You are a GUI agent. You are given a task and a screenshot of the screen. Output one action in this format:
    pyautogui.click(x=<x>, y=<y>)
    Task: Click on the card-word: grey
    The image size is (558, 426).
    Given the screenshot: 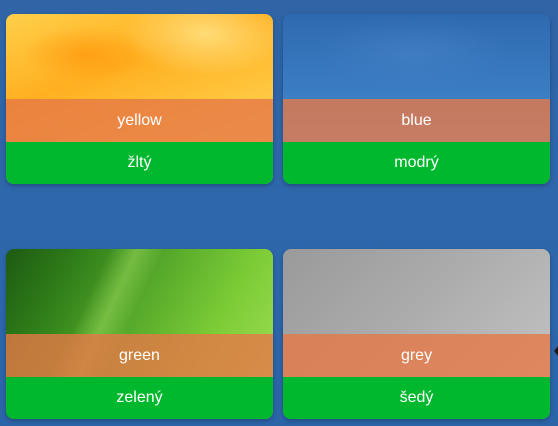 What is the action you would take?
    pyautogui.click(x=416, y=355)
    